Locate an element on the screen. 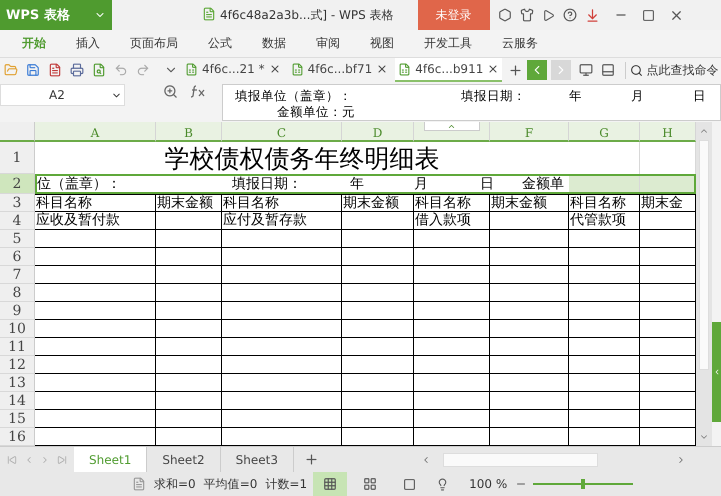  column-header: A is located at coordinates (95, 132).